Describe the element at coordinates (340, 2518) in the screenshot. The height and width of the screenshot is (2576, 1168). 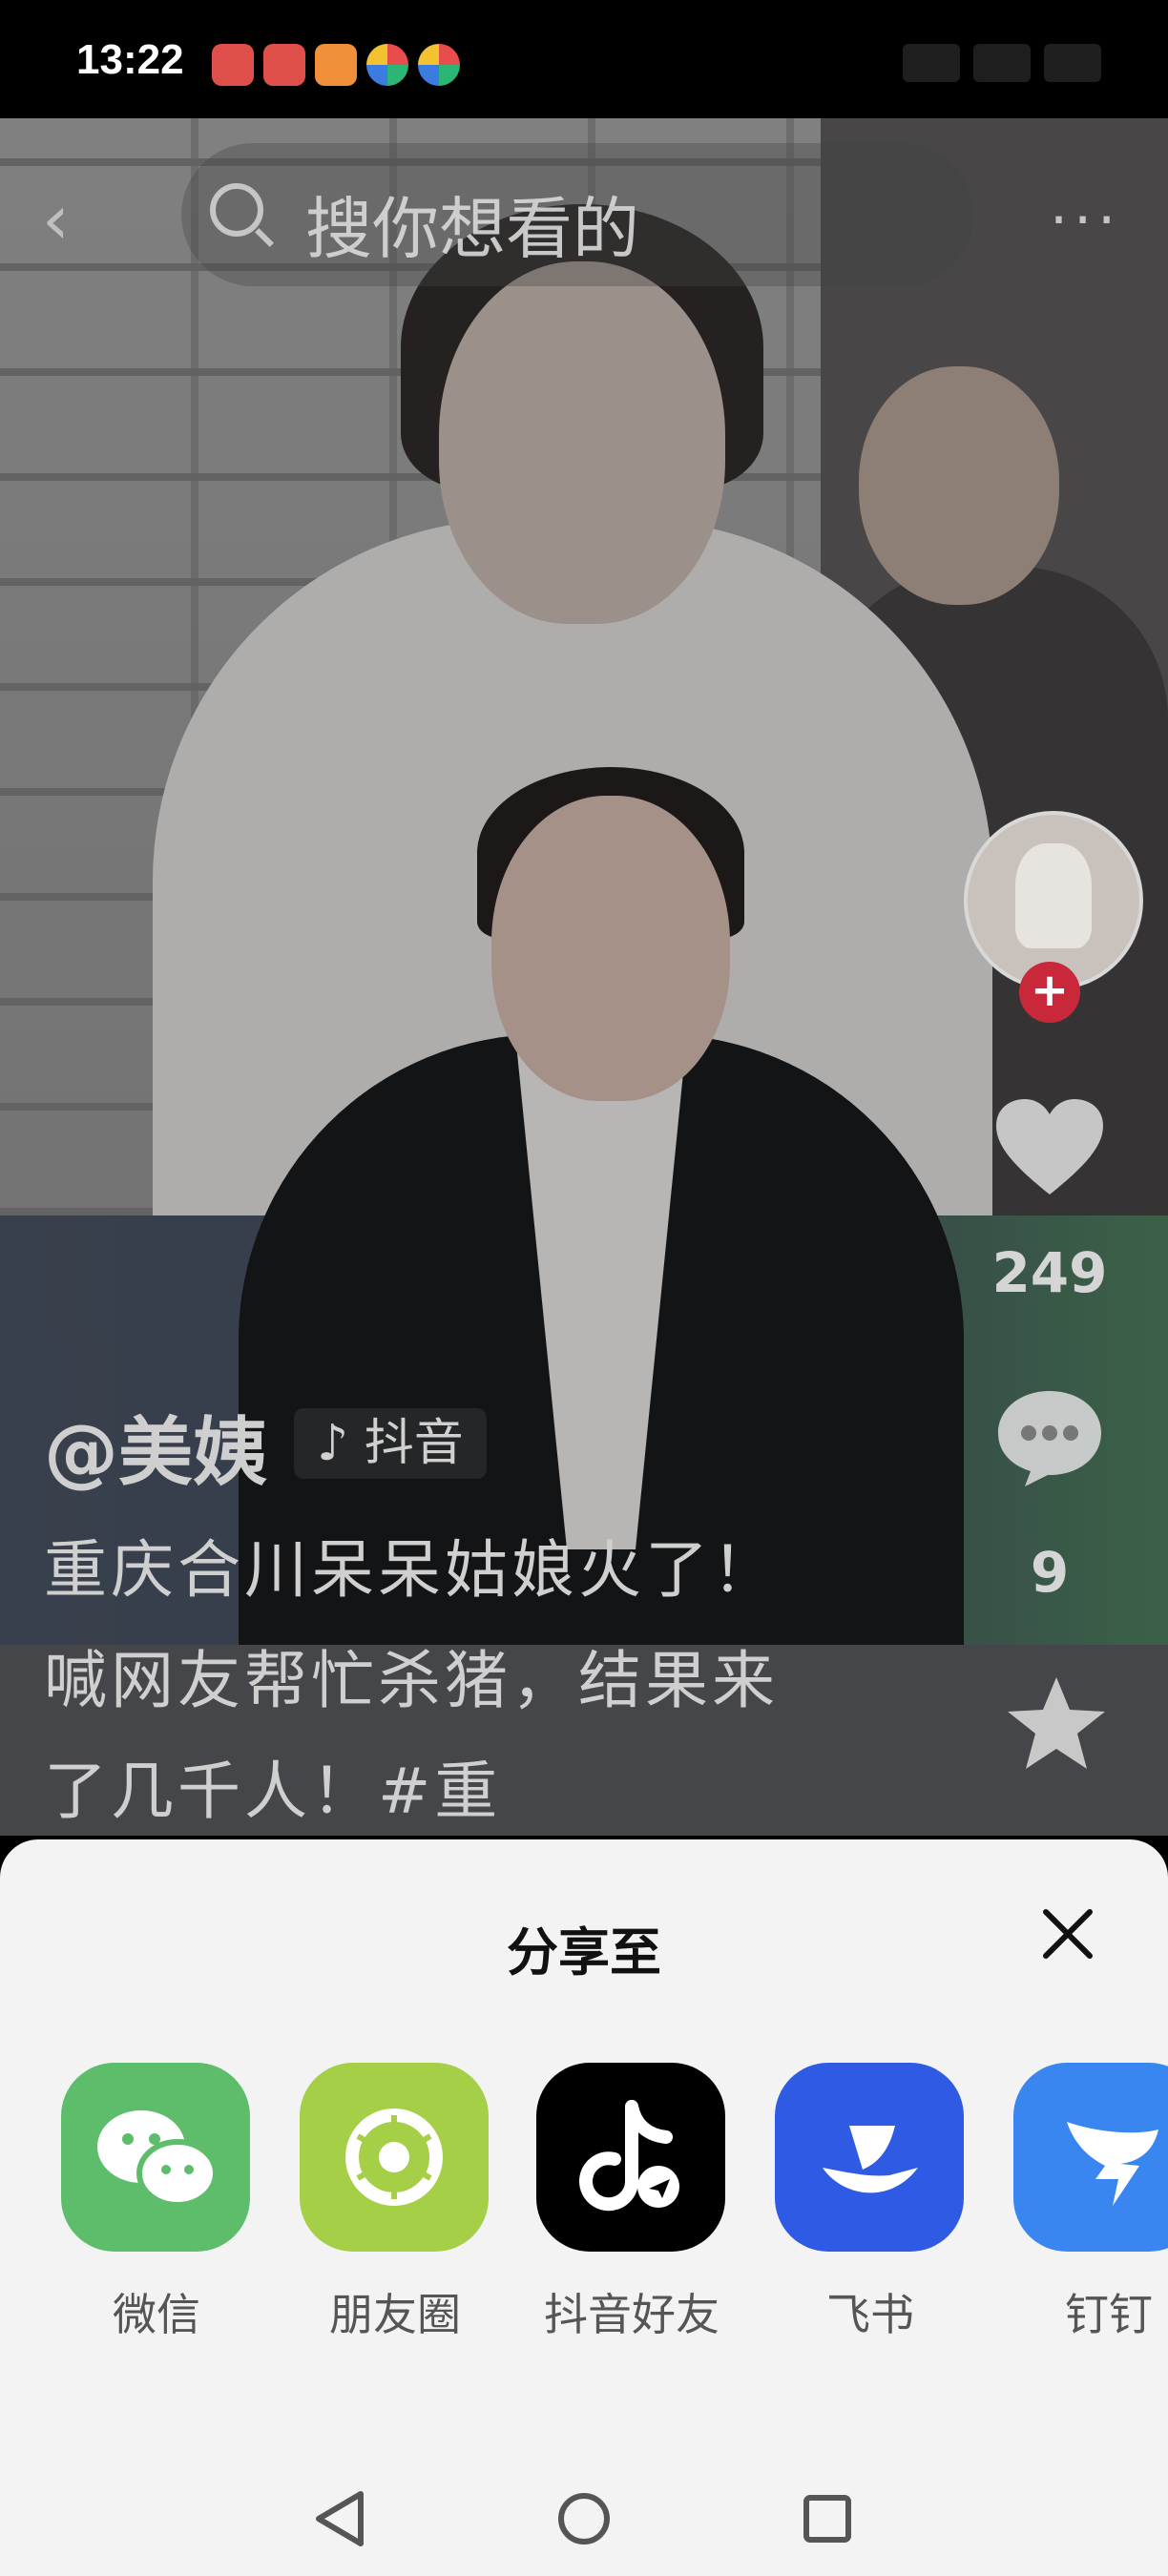
I see `nav-back-icon` at that location.